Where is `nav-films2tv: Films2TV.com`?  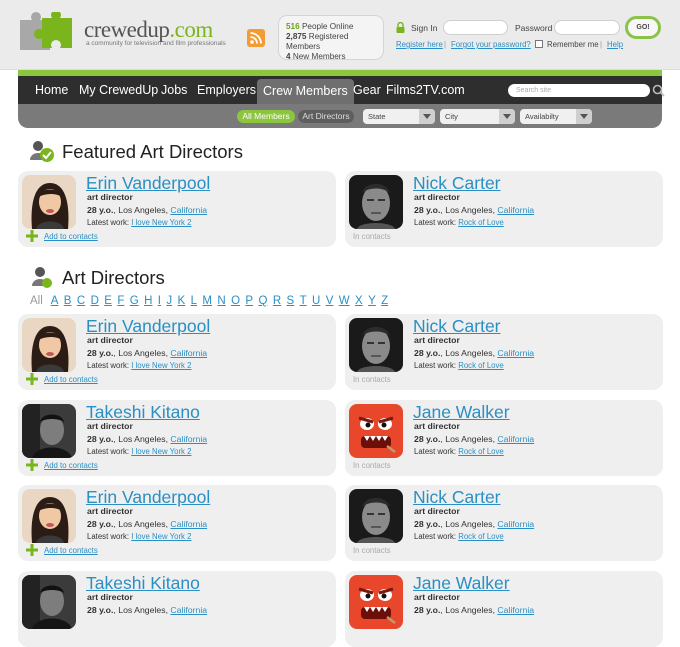
nav-films2tv: Films2TV.com is located at coordinates (425, 90).